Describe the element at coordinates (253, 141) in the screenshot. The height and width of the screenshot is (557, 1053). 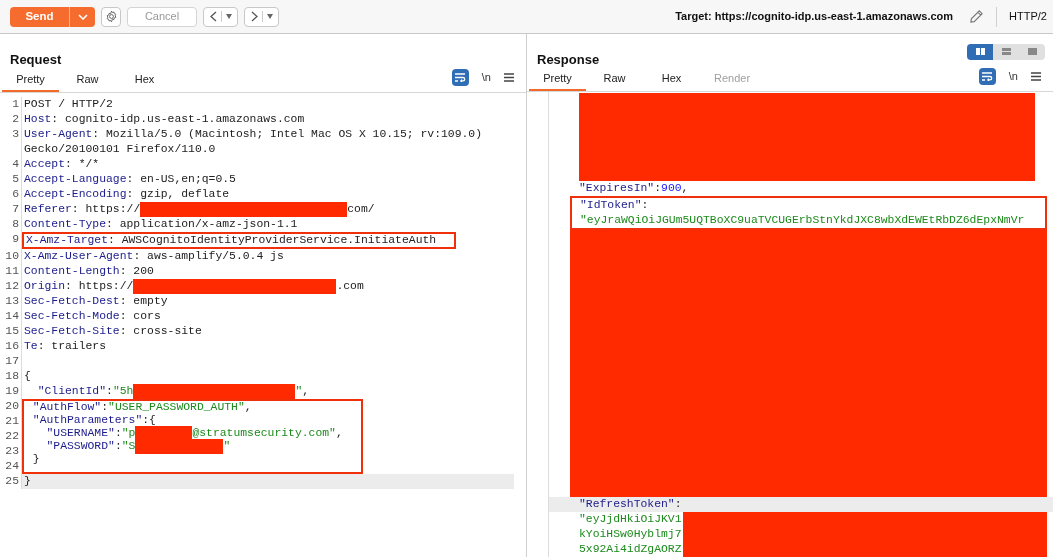
I see `code-line: User-Agent: Mozilla/5.0 (Macintosh; Intel Mac OS X 10.15; rv:109.0) Gecko/20100101 Firefox/110.0` at that location.